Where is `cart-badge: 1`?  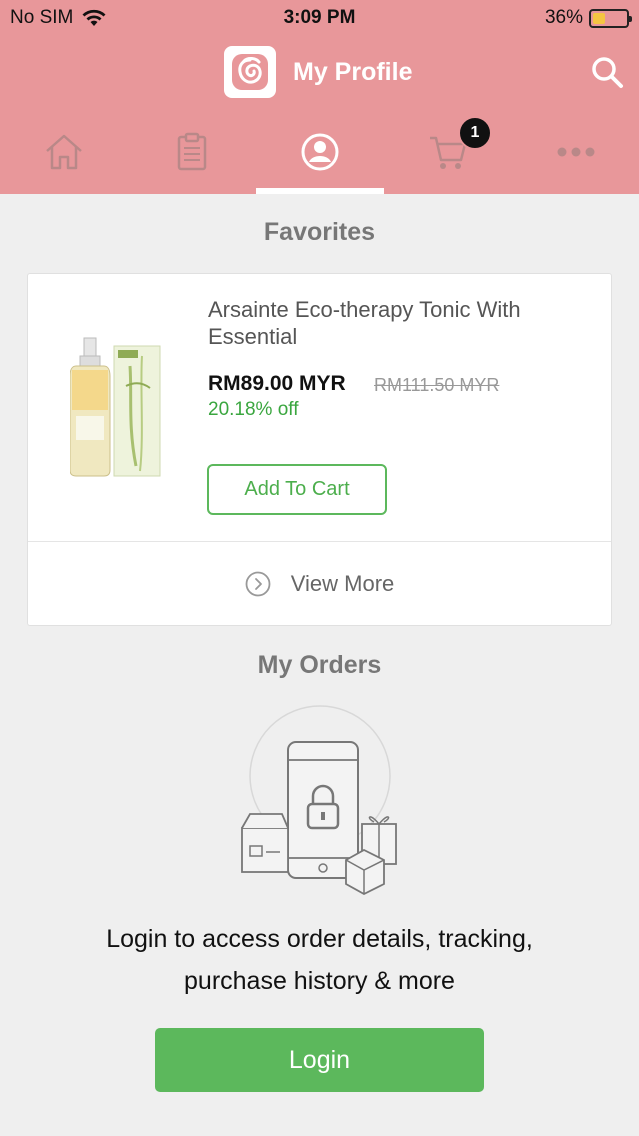 cart-badge: 1 is located at coordinates (475, 133).